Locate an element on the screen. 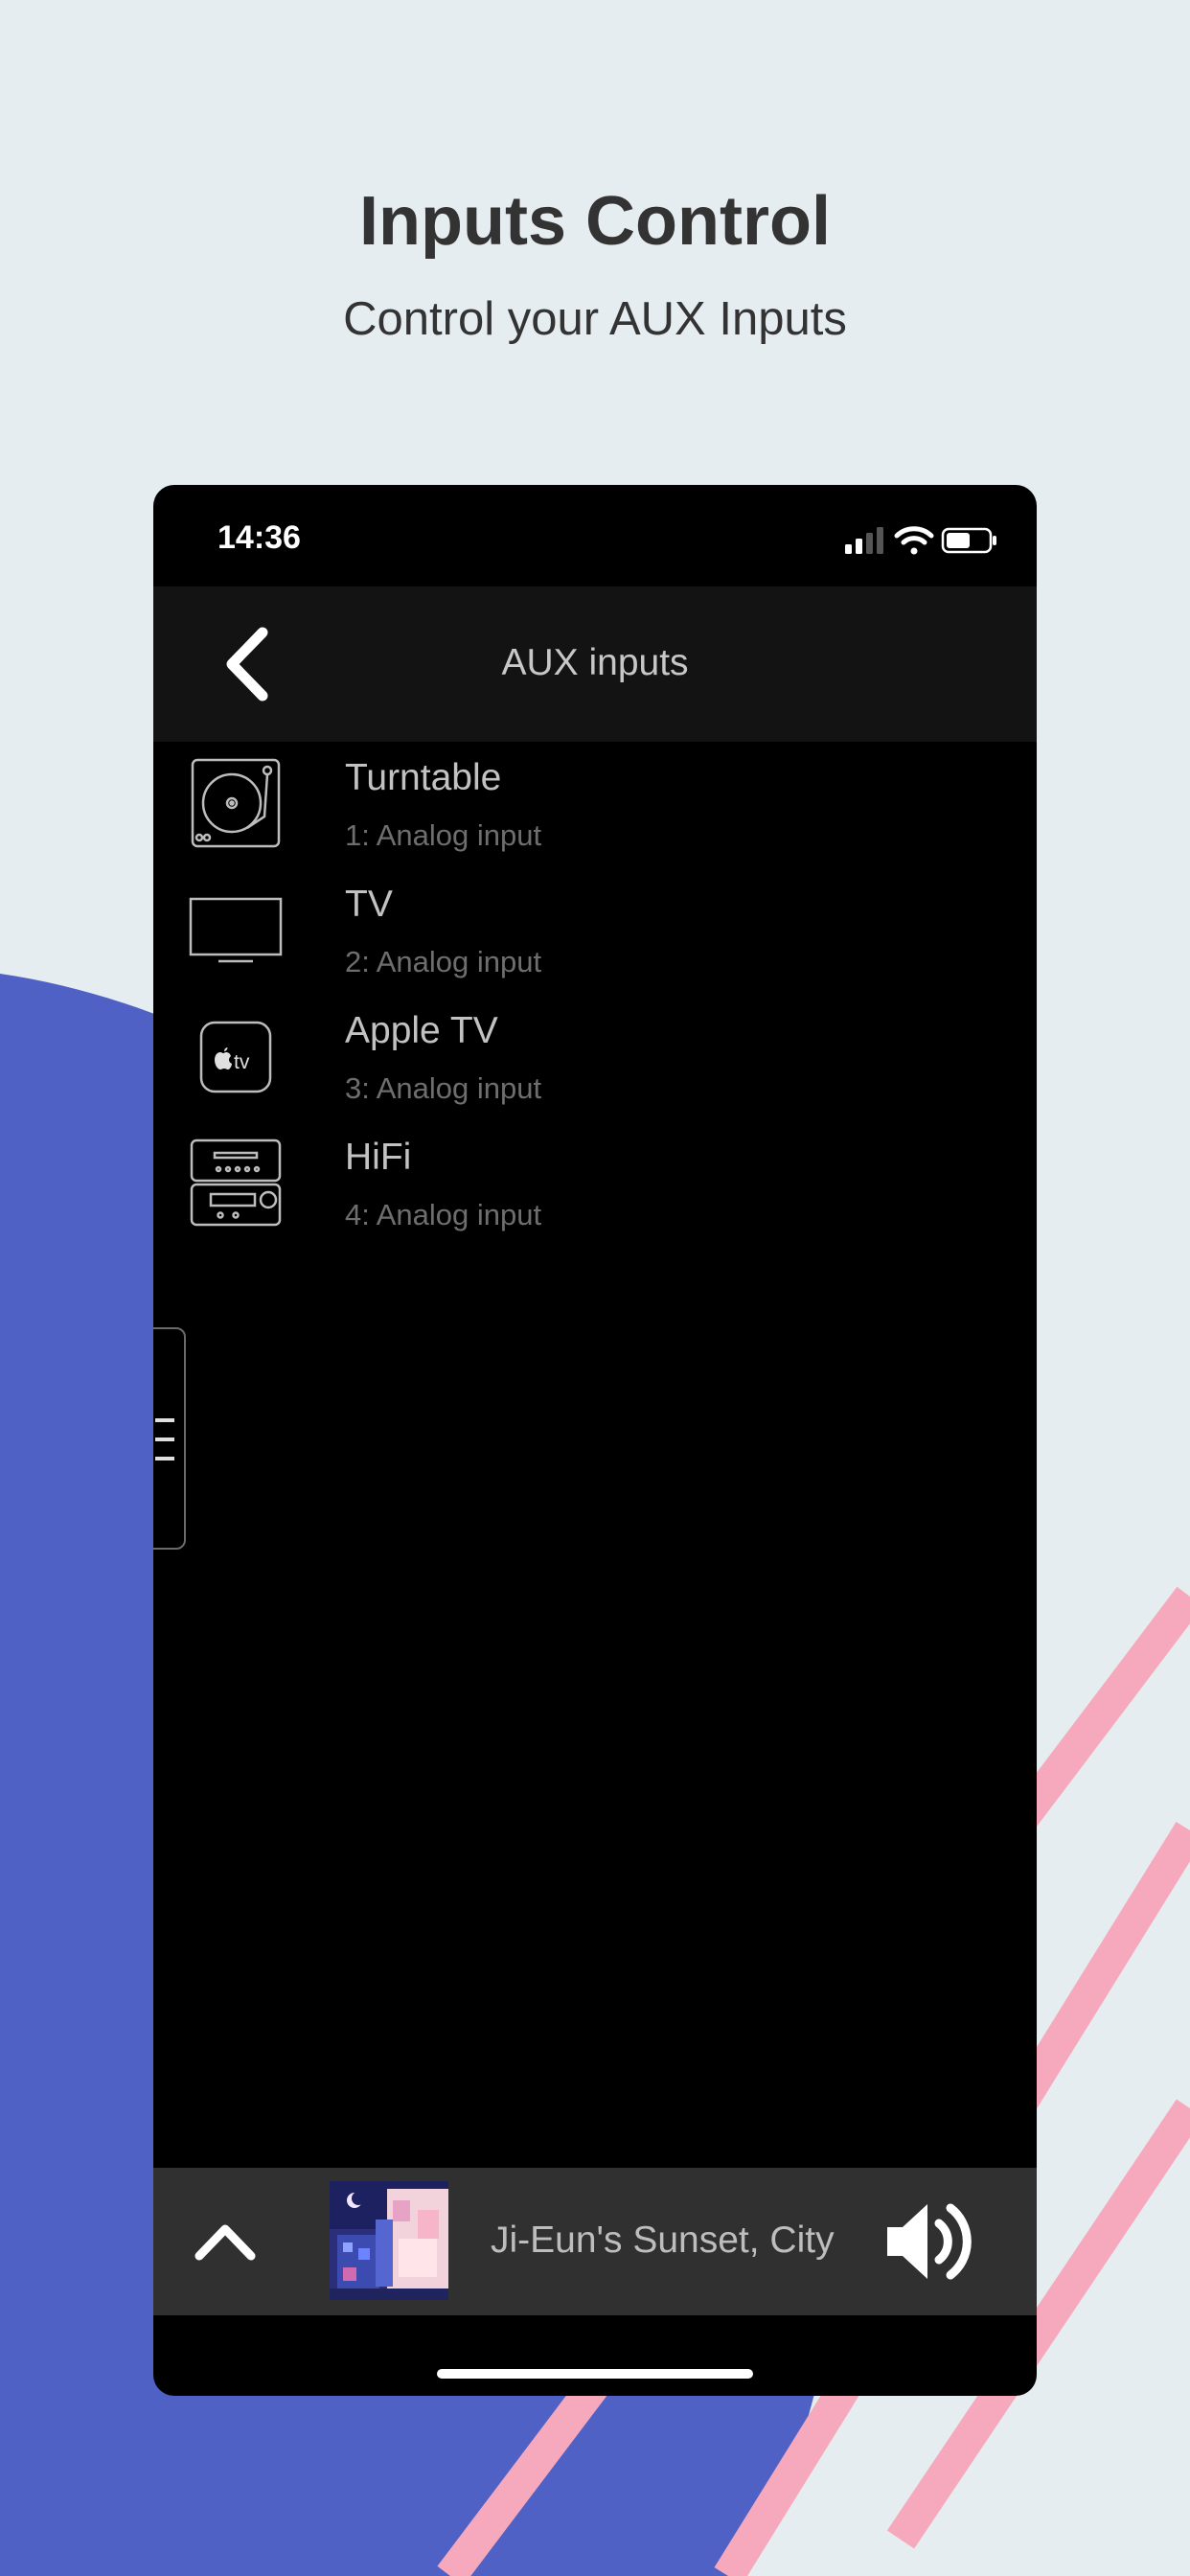  nav-title: AUX inputs is located at coordinates (595, 662).